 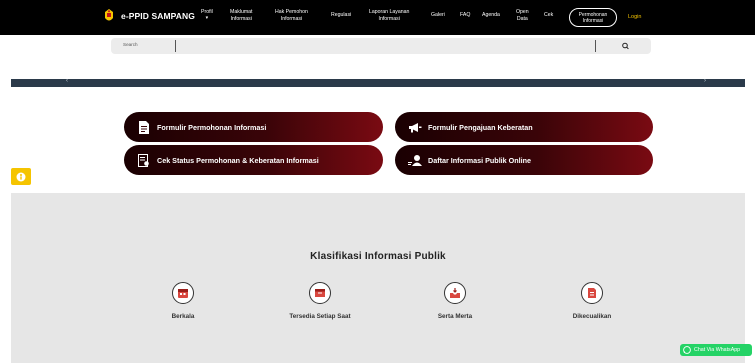 I want to click on inbox-icon, so click(x=455, y=293).